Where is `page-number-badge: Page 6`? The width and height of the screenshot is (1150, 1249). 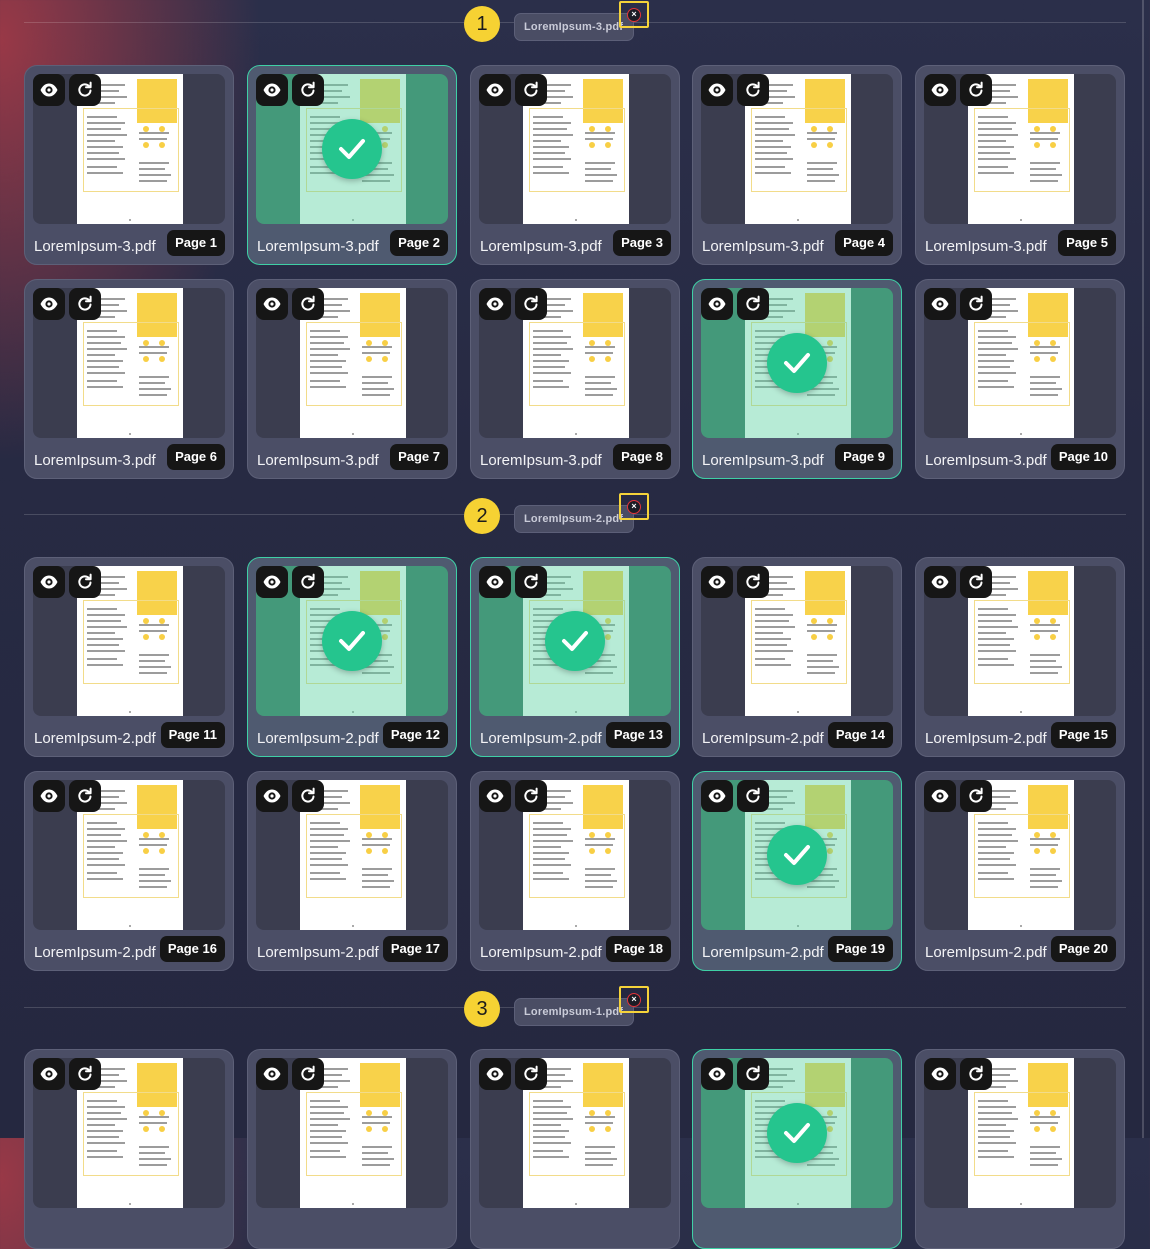
page-number-badge: Page 6 is located at coordinates (196, 457).